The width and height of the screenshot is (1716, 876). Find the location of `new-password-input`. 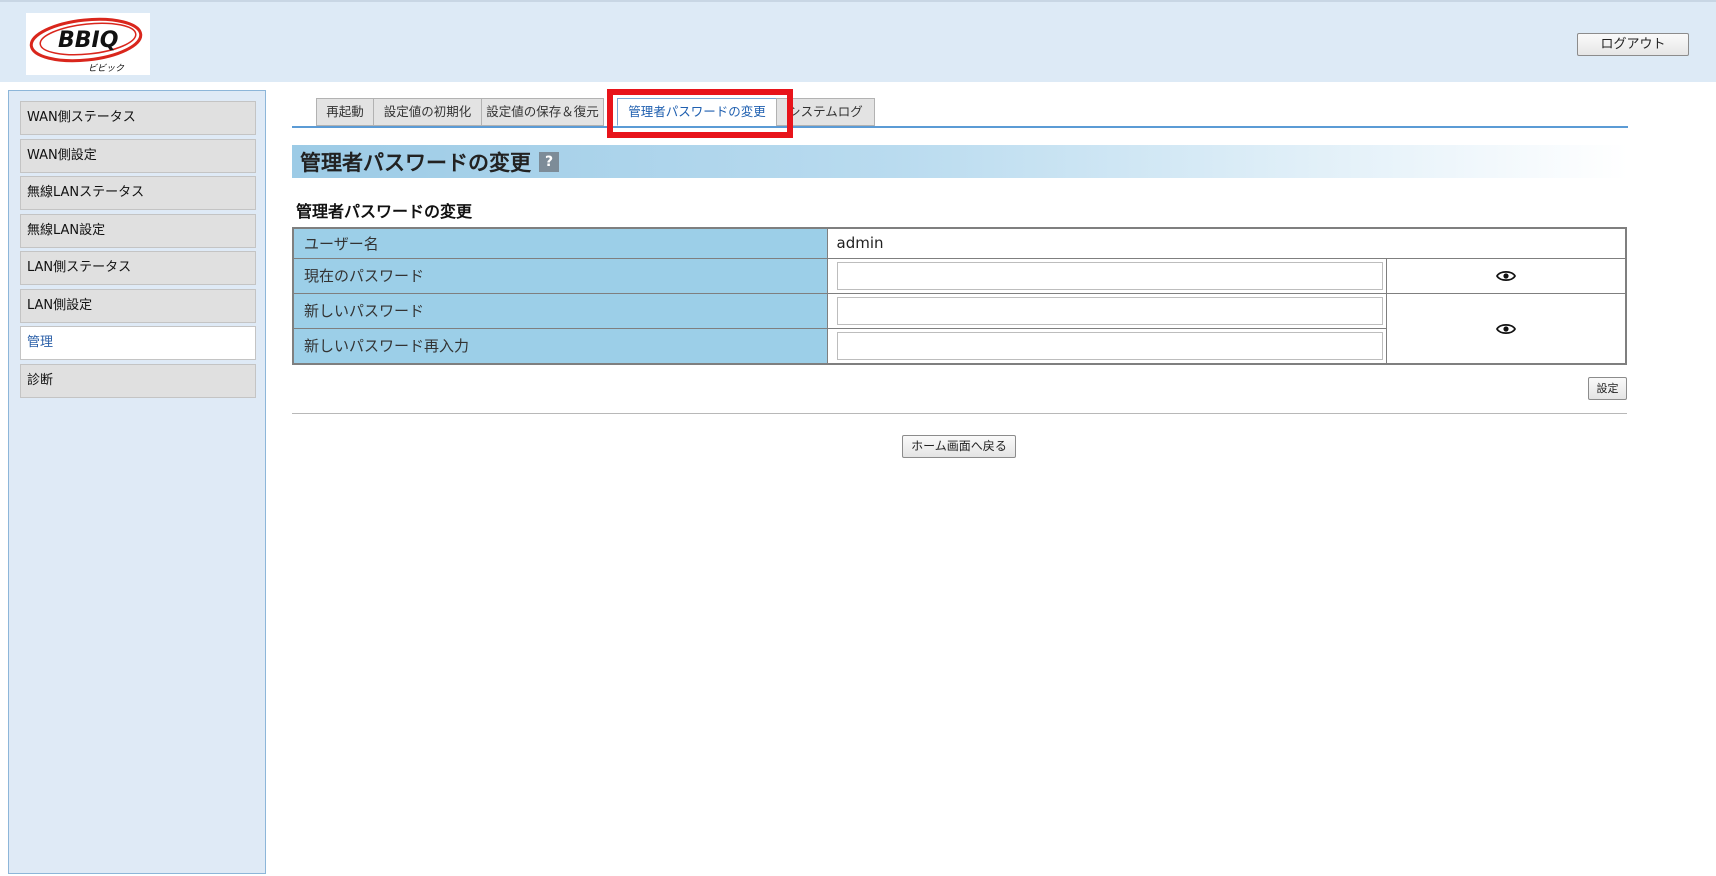

new-password-input is located at coordinates (1109, 310).